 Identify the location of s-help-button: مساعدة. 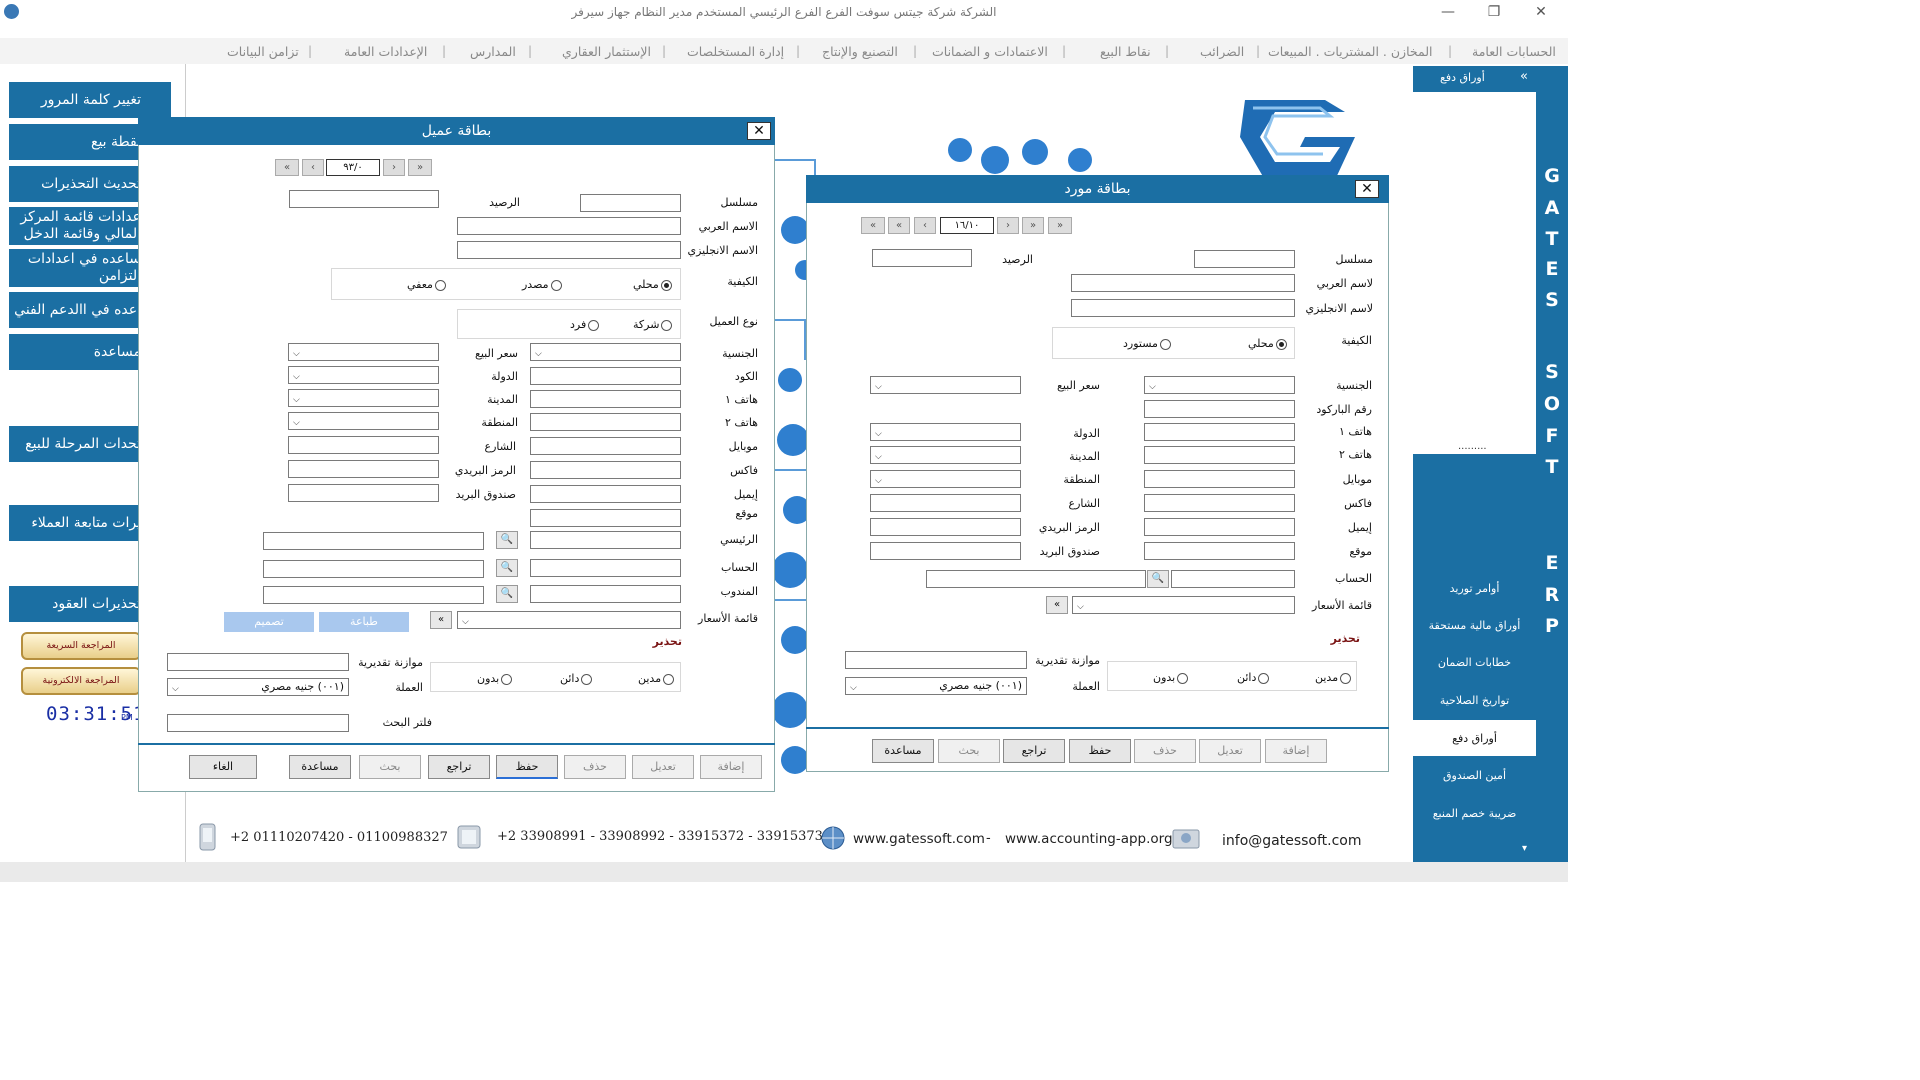
(903, 751).